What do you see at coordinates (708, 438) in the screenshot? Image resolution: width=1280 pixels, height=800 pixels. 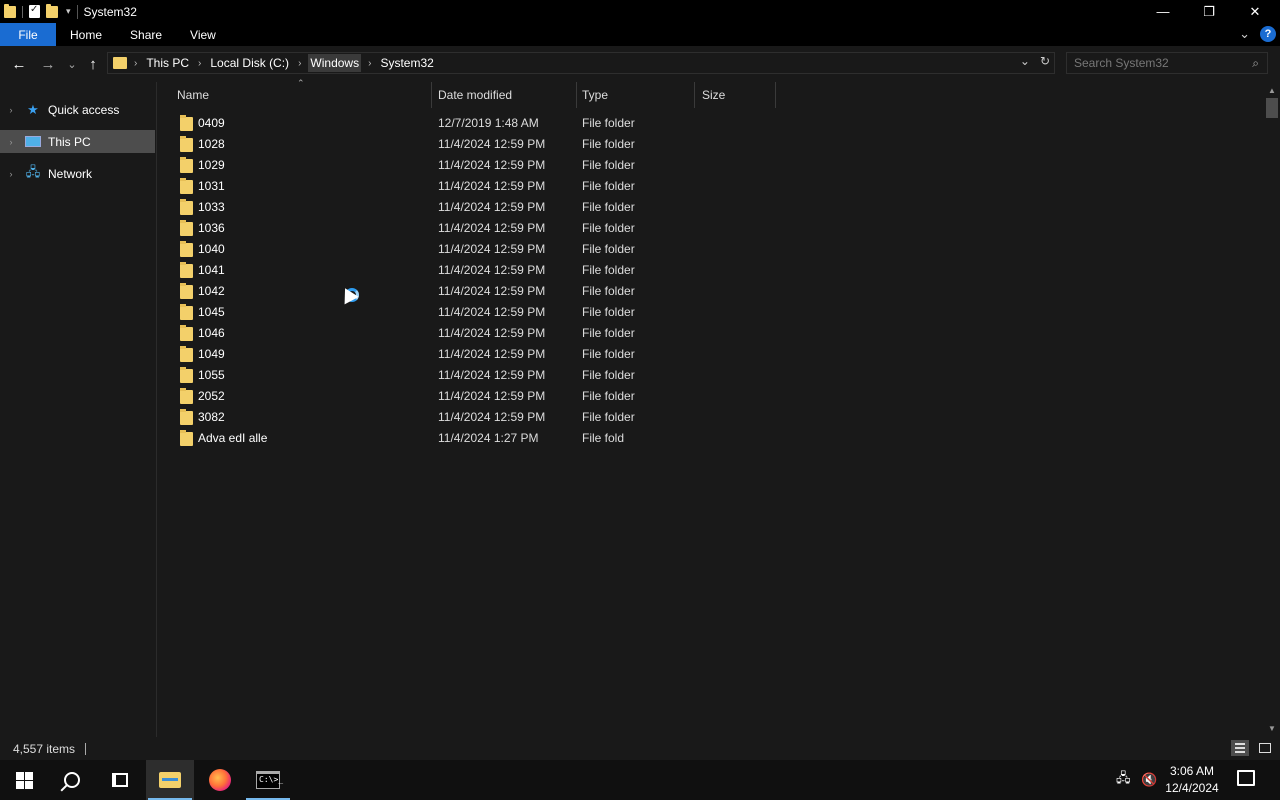 I see `file-row: Adva edI alle 11/4/2024 1:27 PM File fold` at bounding box center [708, 438].